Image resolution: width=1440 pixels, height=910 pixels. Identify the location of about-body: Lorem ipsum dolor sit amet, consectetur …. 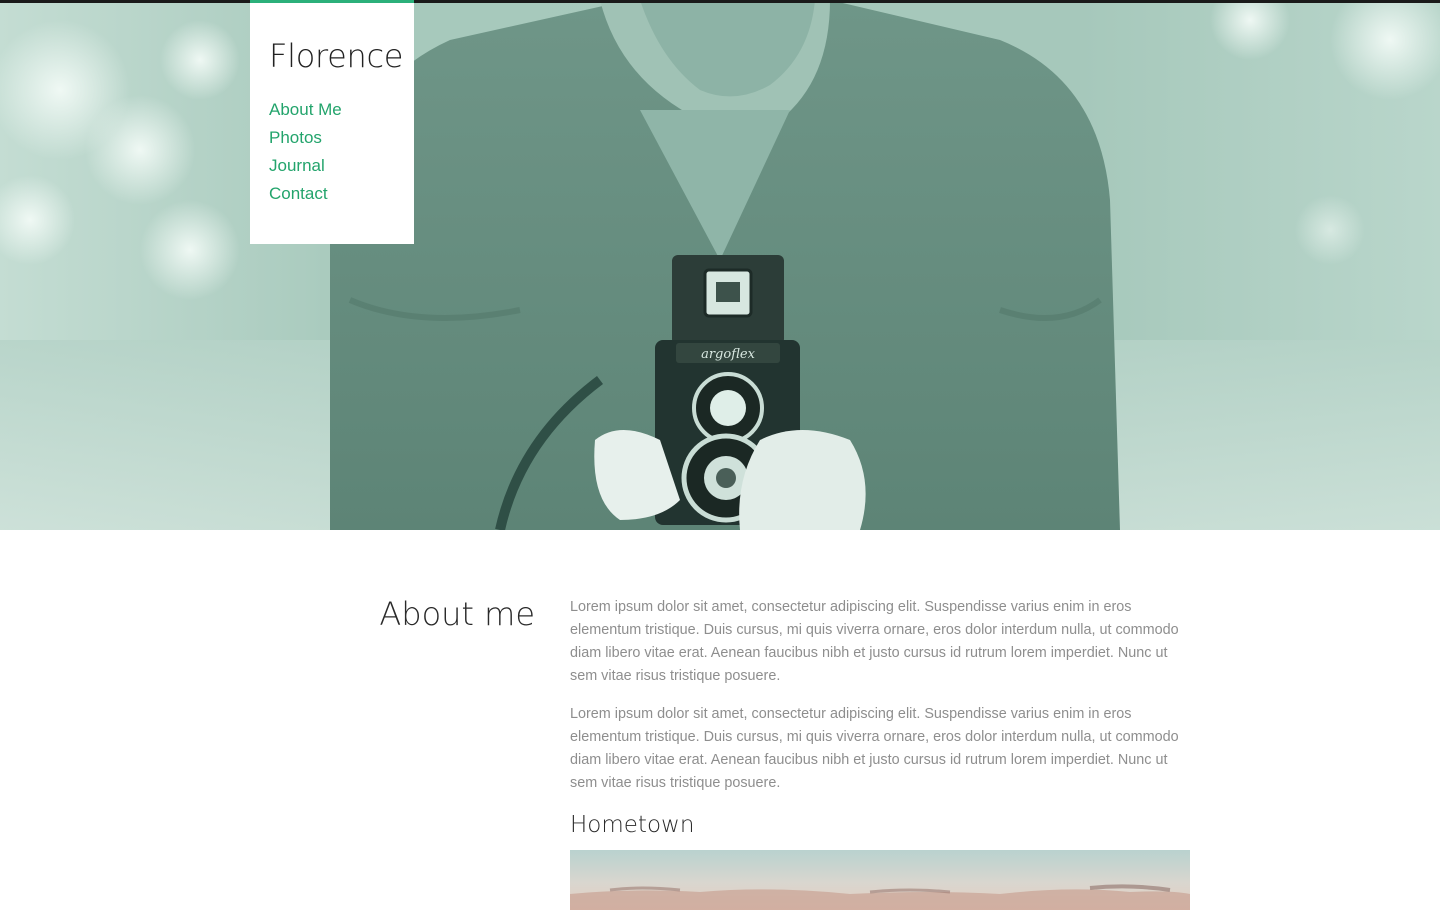
(880, 753).